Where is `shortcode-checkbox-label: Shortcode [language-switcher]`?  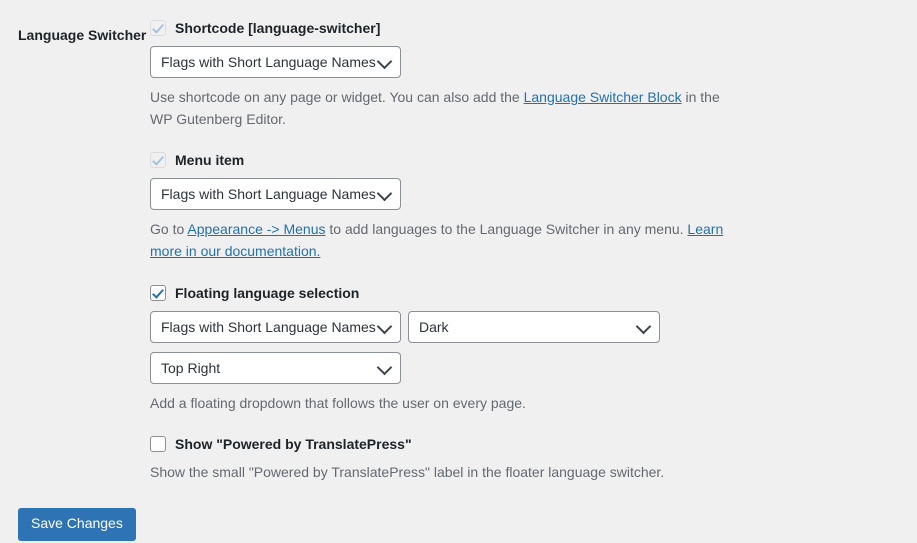
shortcode-checkbox-label: Shortcode [language-switcher] is located at coordinates (278, 28).